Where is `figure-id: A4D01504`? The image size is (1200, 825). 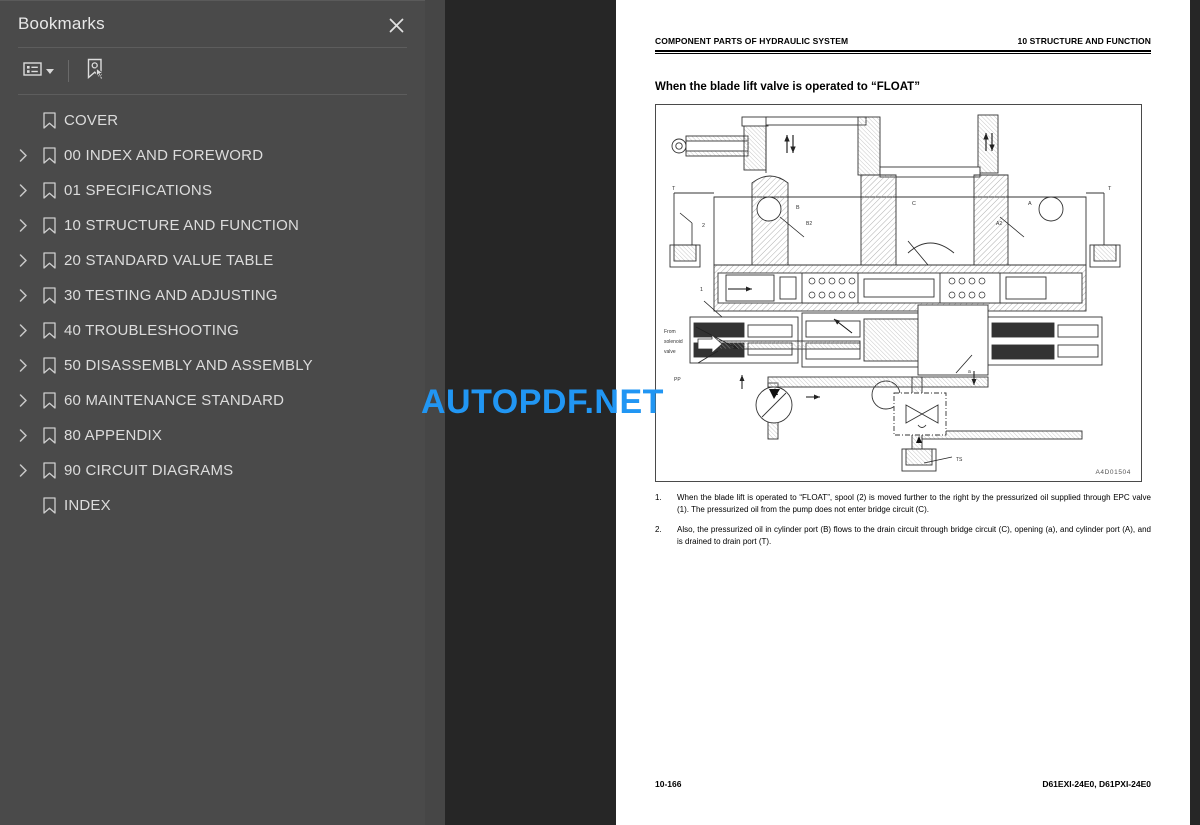 figure-id: A4D01504 is located at coordinates (1113, 472).